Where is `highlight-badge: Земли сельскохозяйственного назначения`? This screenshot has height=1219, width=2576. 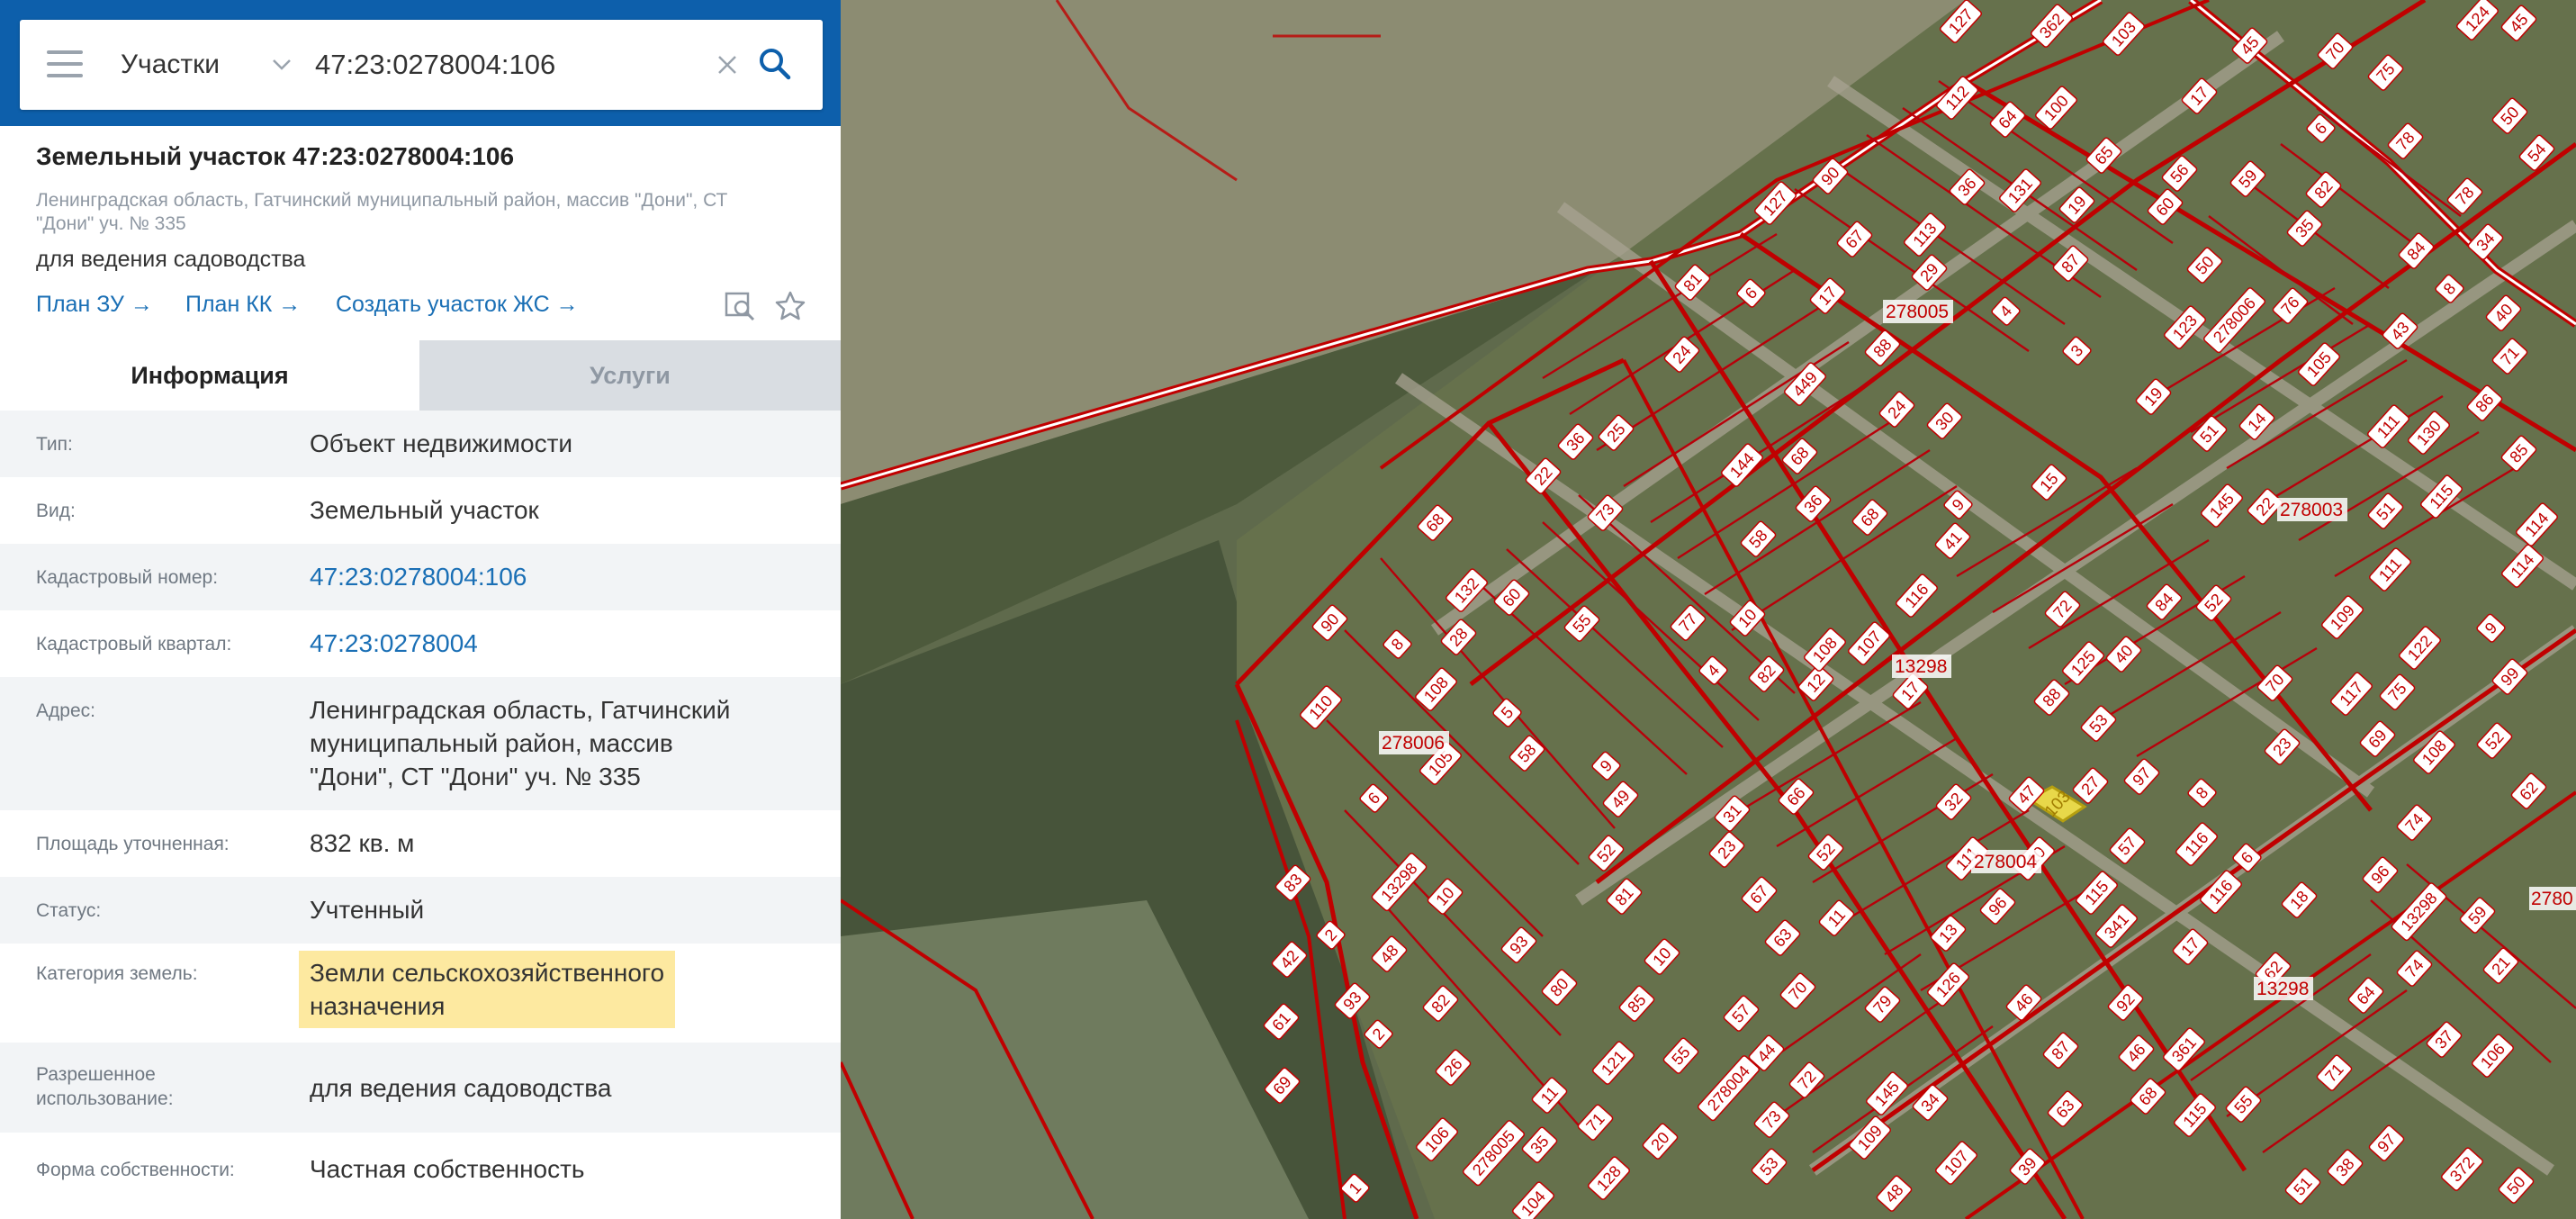
highlight-badge: Земли сельскохозяйственного назначения is located at coordinates (487, 990).